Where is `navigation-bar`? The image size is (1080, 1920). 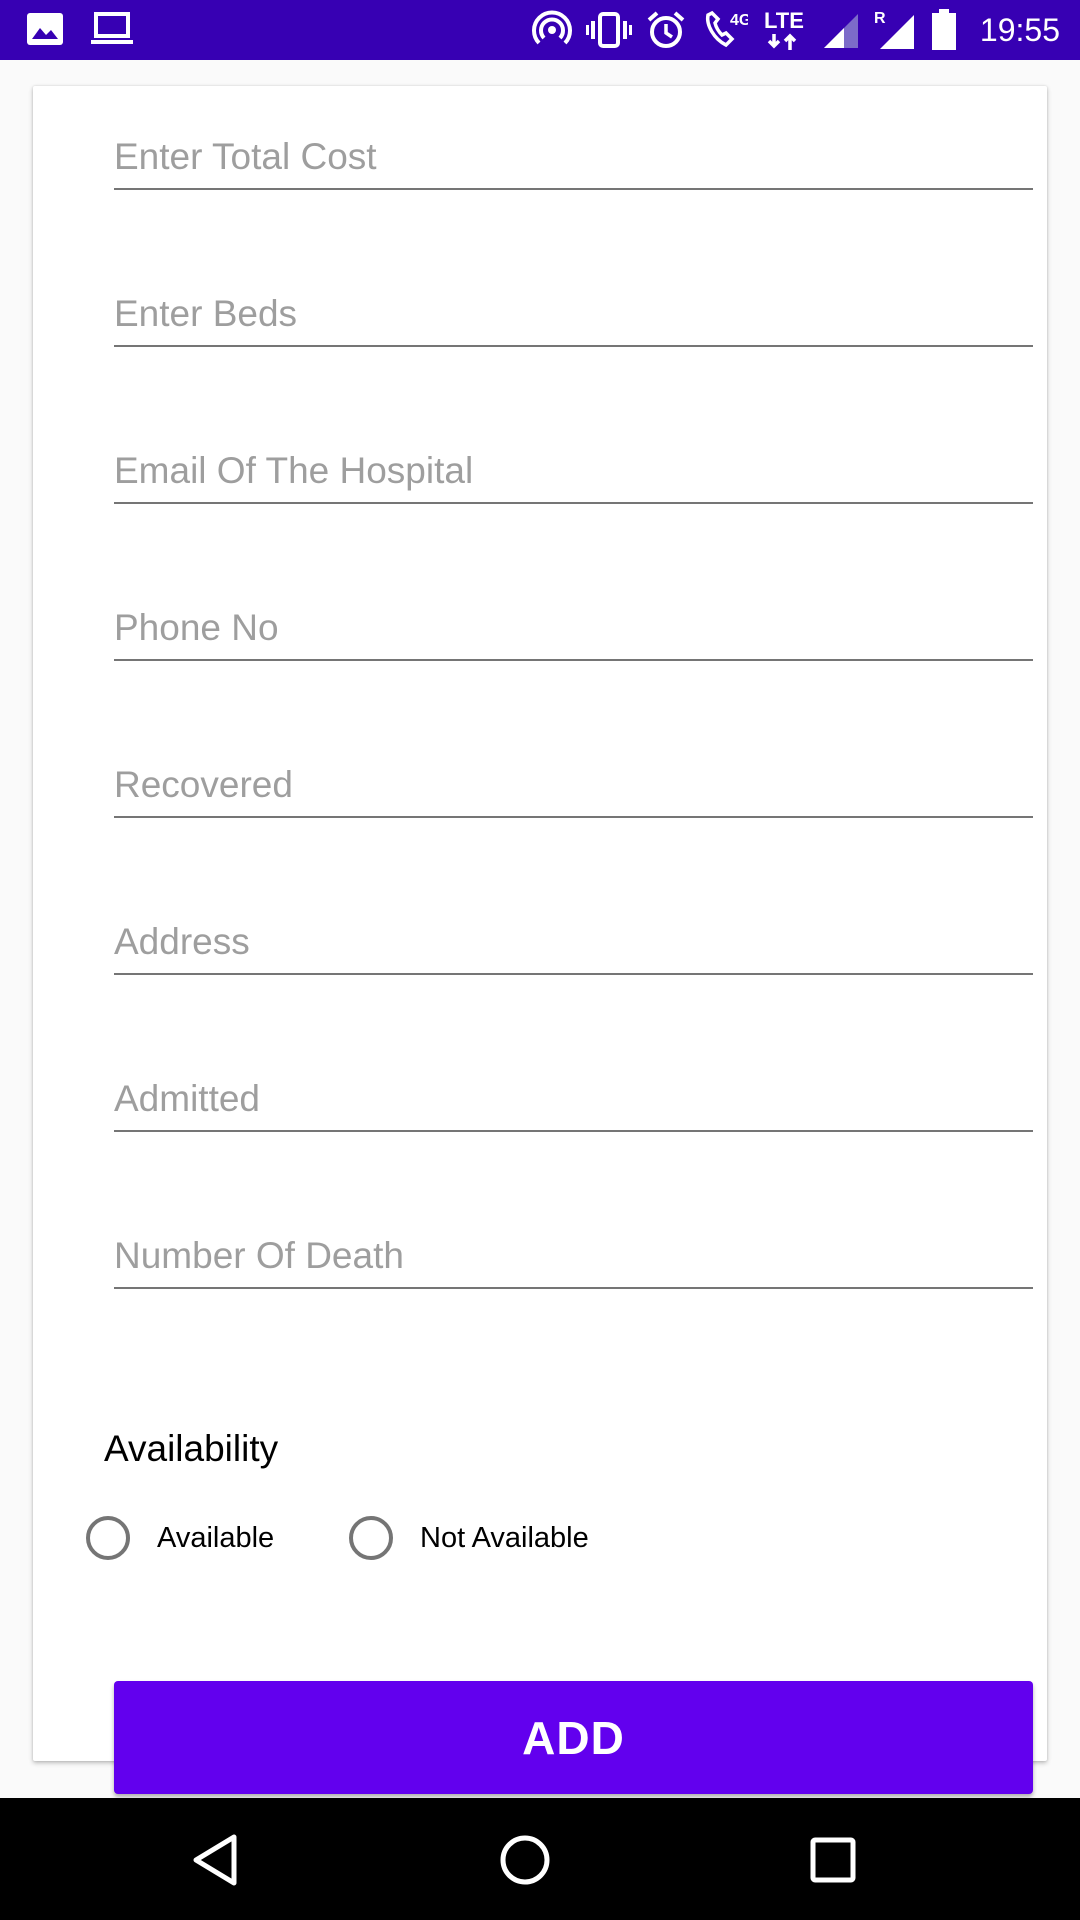 navigation-bar is located at coordinates (540, 1859).